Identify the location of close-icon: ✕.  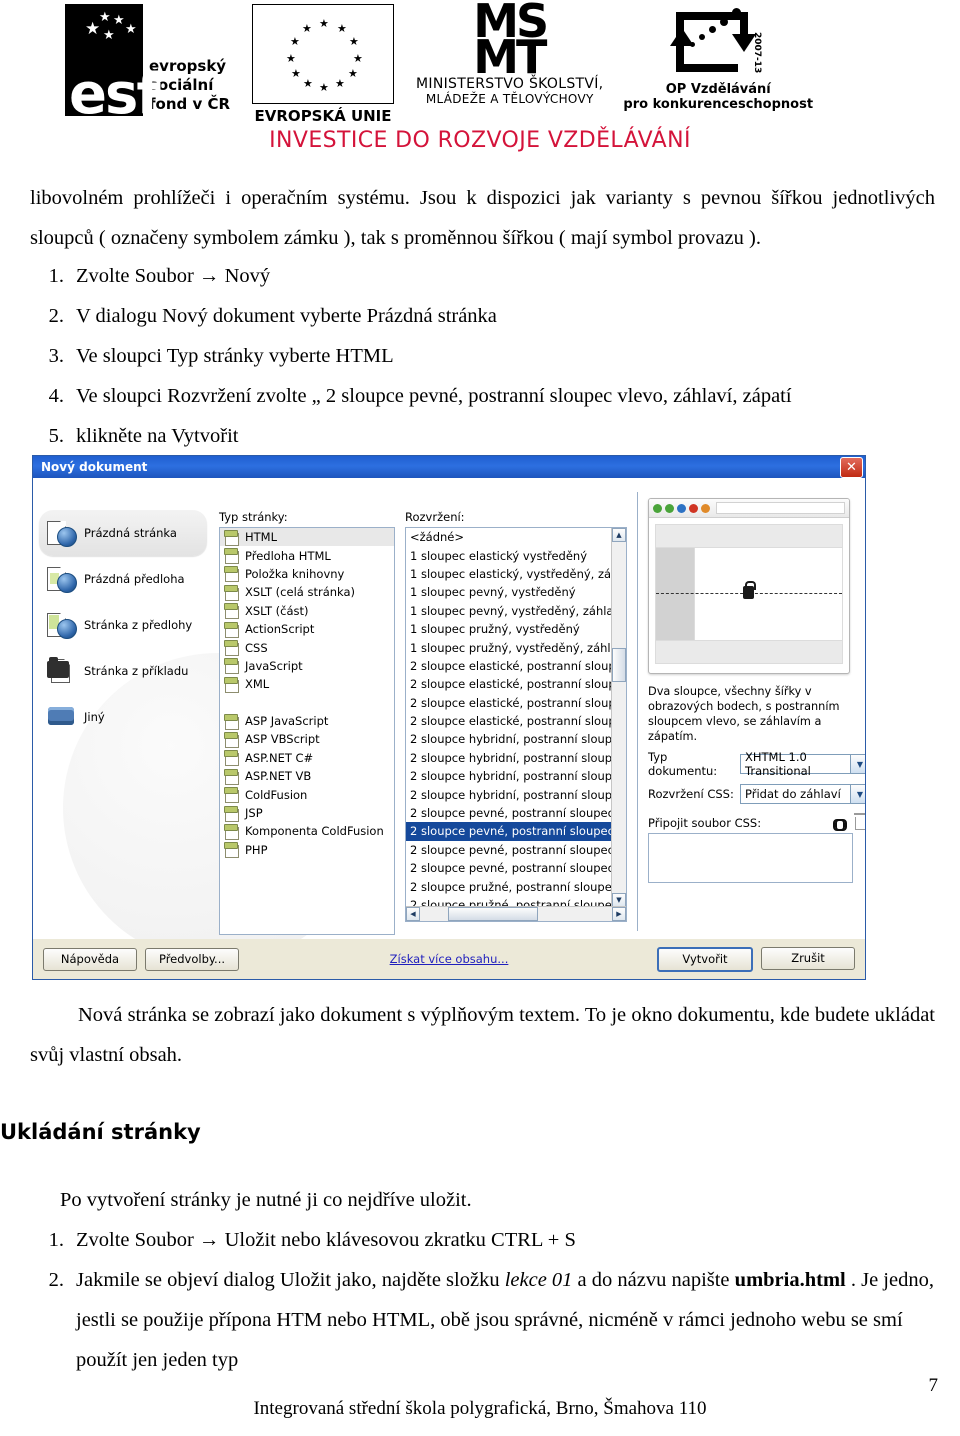
(851, 467).